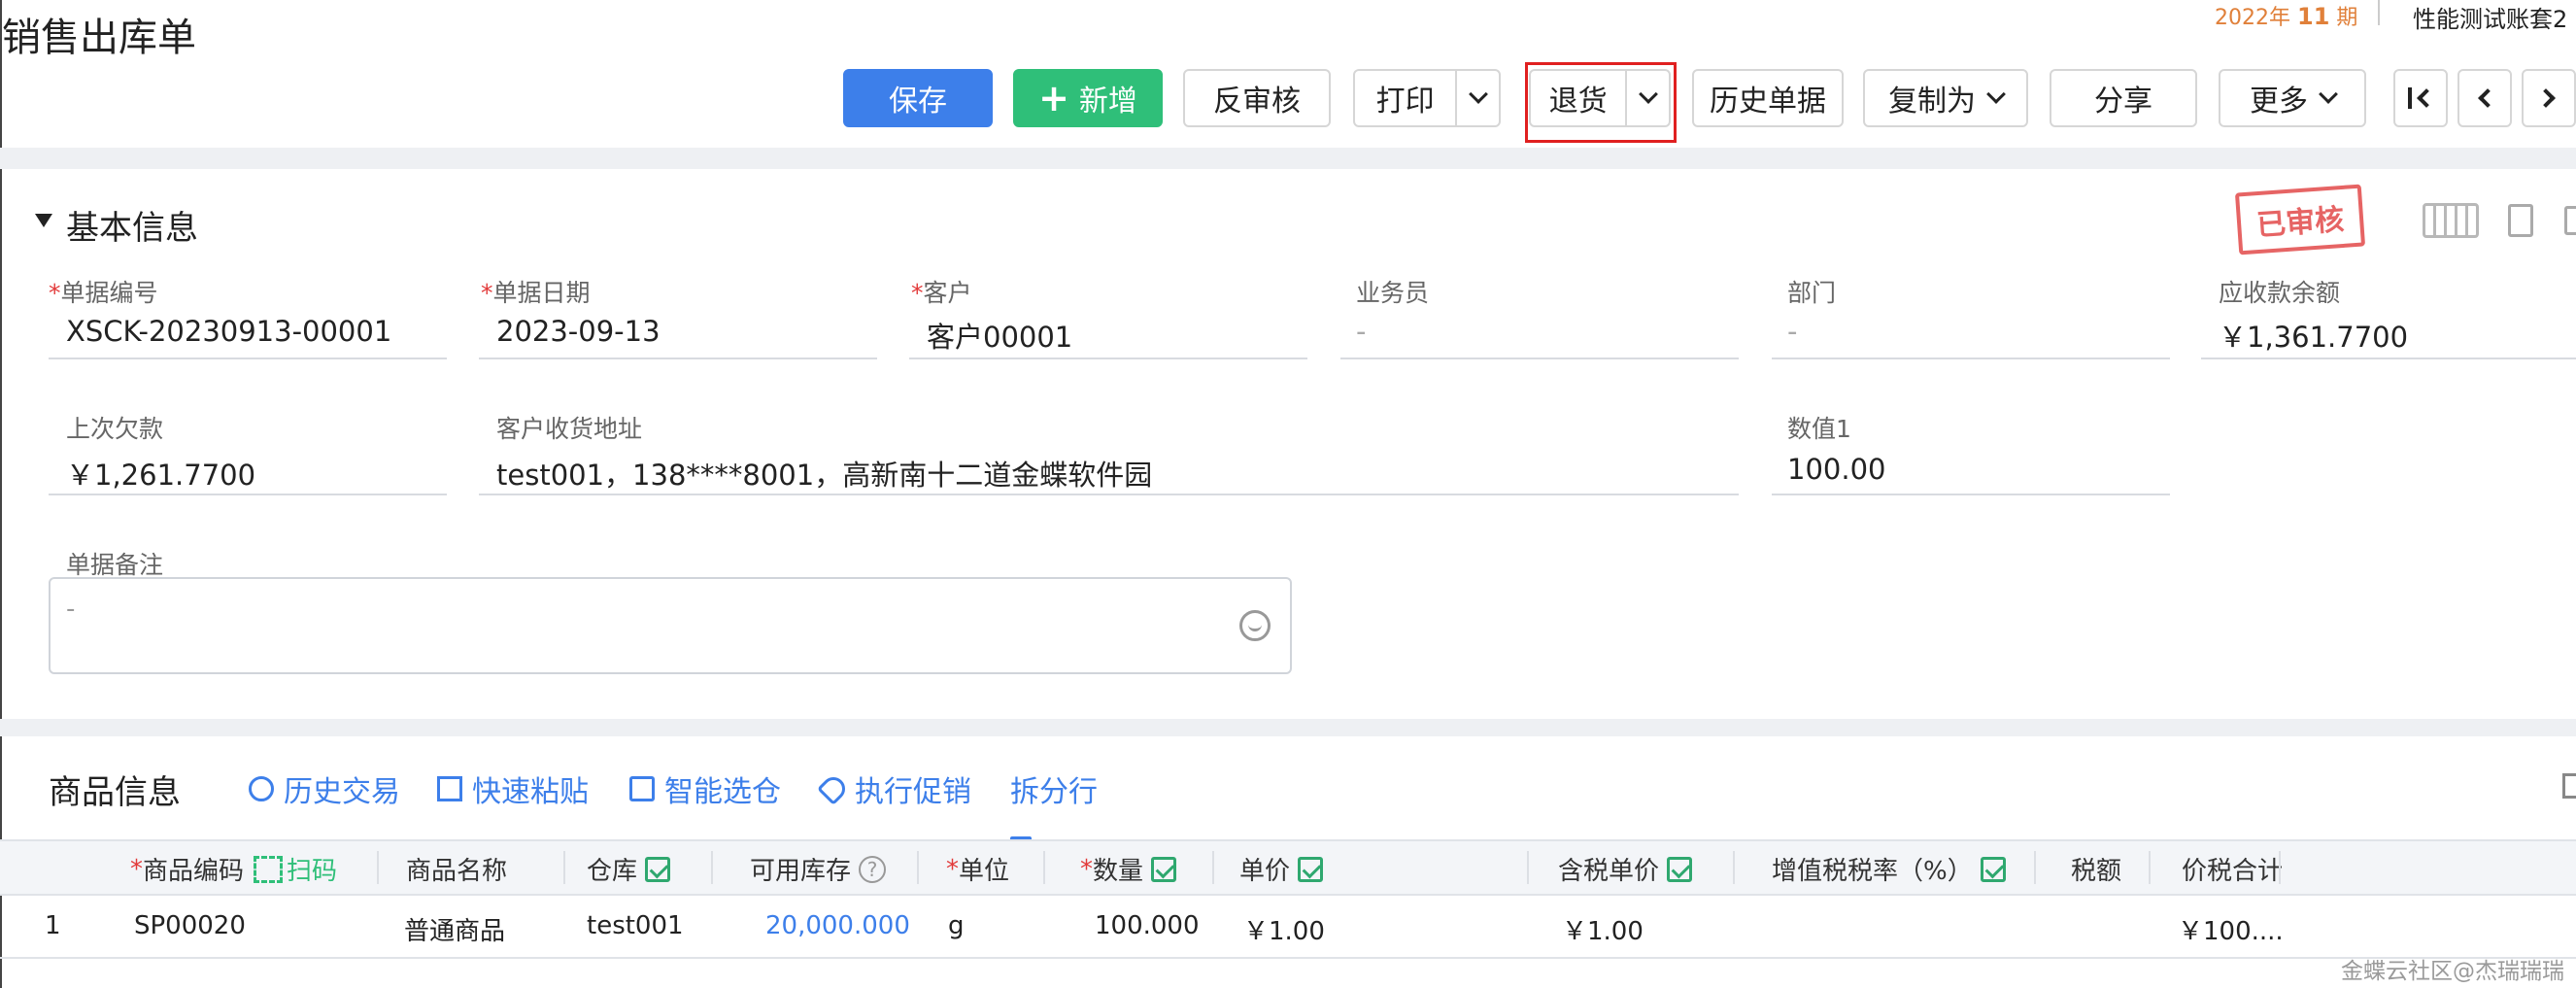 Image resolution: width=2576 pixels, height=988 pixels. What do you see at coordinates (536, 293) in the screenshot?
I see `doc-date-label: *单据日期` at bounding box center [536, 293].